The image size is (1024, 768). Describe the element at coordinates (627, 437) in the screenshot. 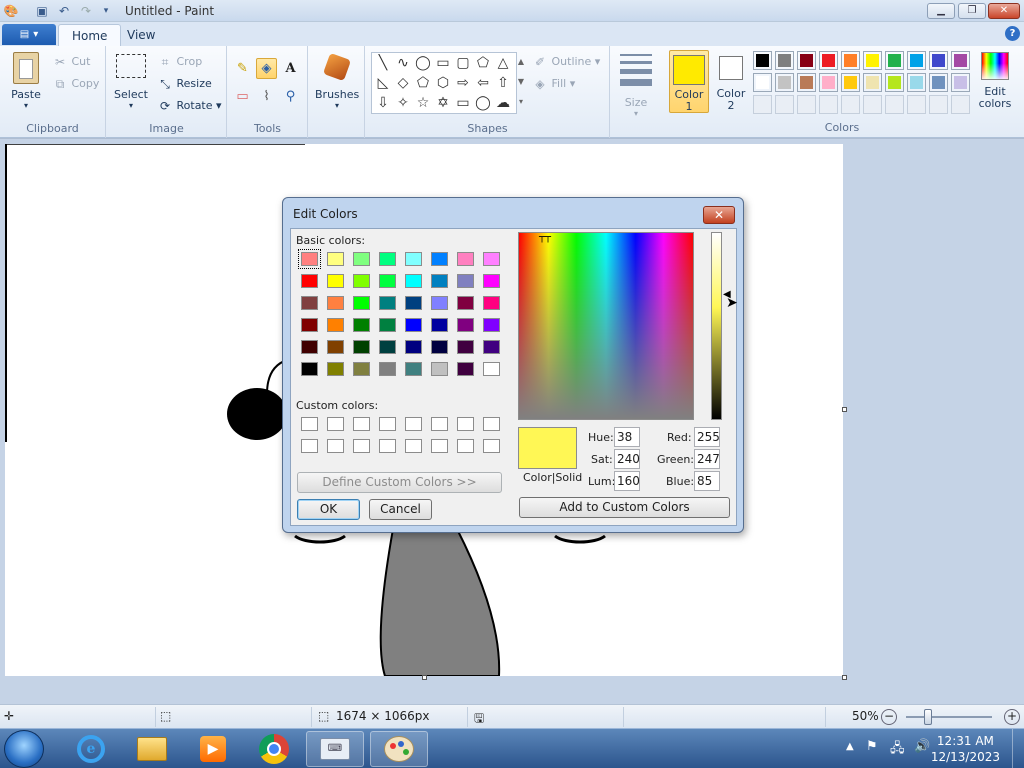

I see `hue-input: 38` at that location.